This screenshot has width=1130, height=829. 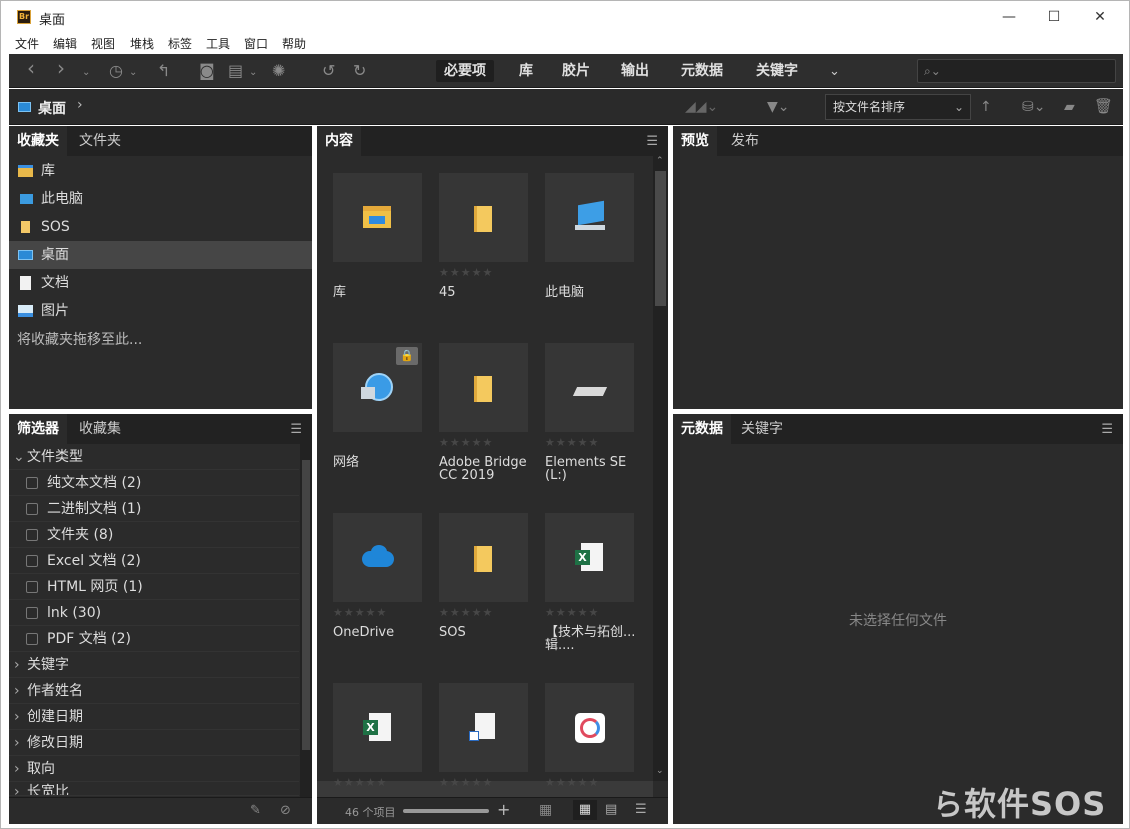 I want to click on tab-keywords: 关键字, so click(x=762, y=429).